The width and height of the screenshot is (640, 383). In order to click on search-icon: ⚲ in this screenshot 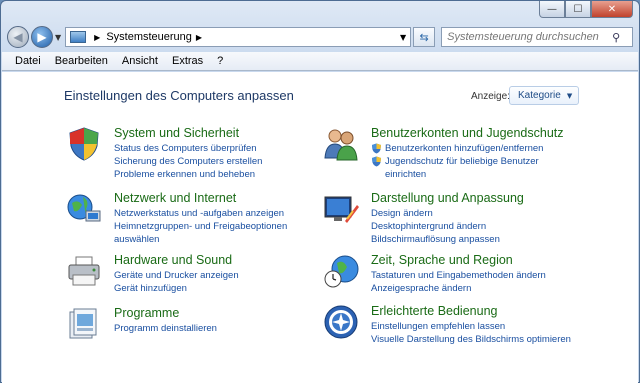, I will do `click(622, 37)`.